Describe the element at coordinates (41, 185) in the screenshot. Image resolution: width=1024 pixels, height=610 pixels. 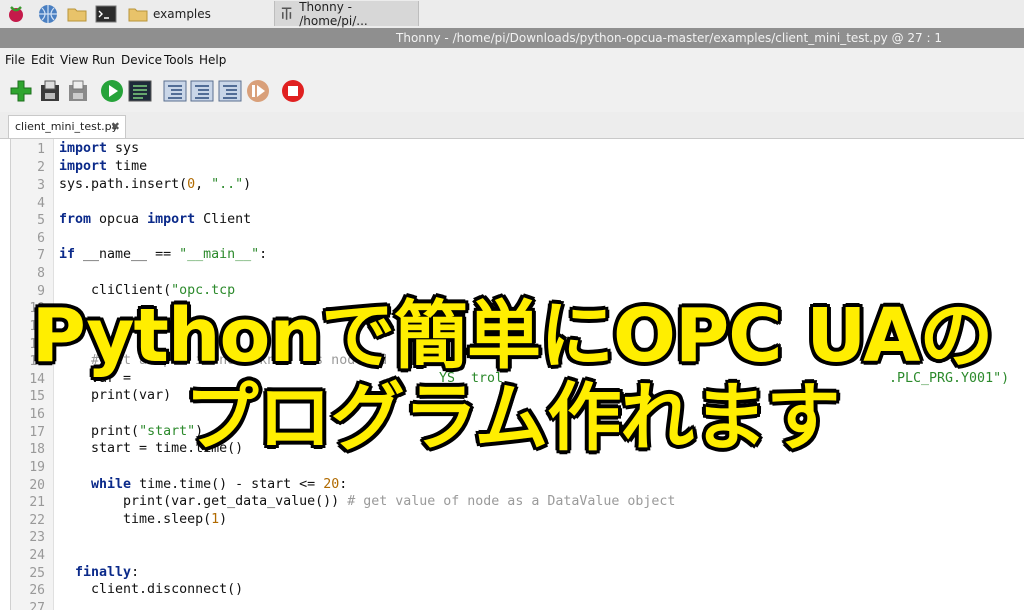
I see `line-number: 3` at that location.